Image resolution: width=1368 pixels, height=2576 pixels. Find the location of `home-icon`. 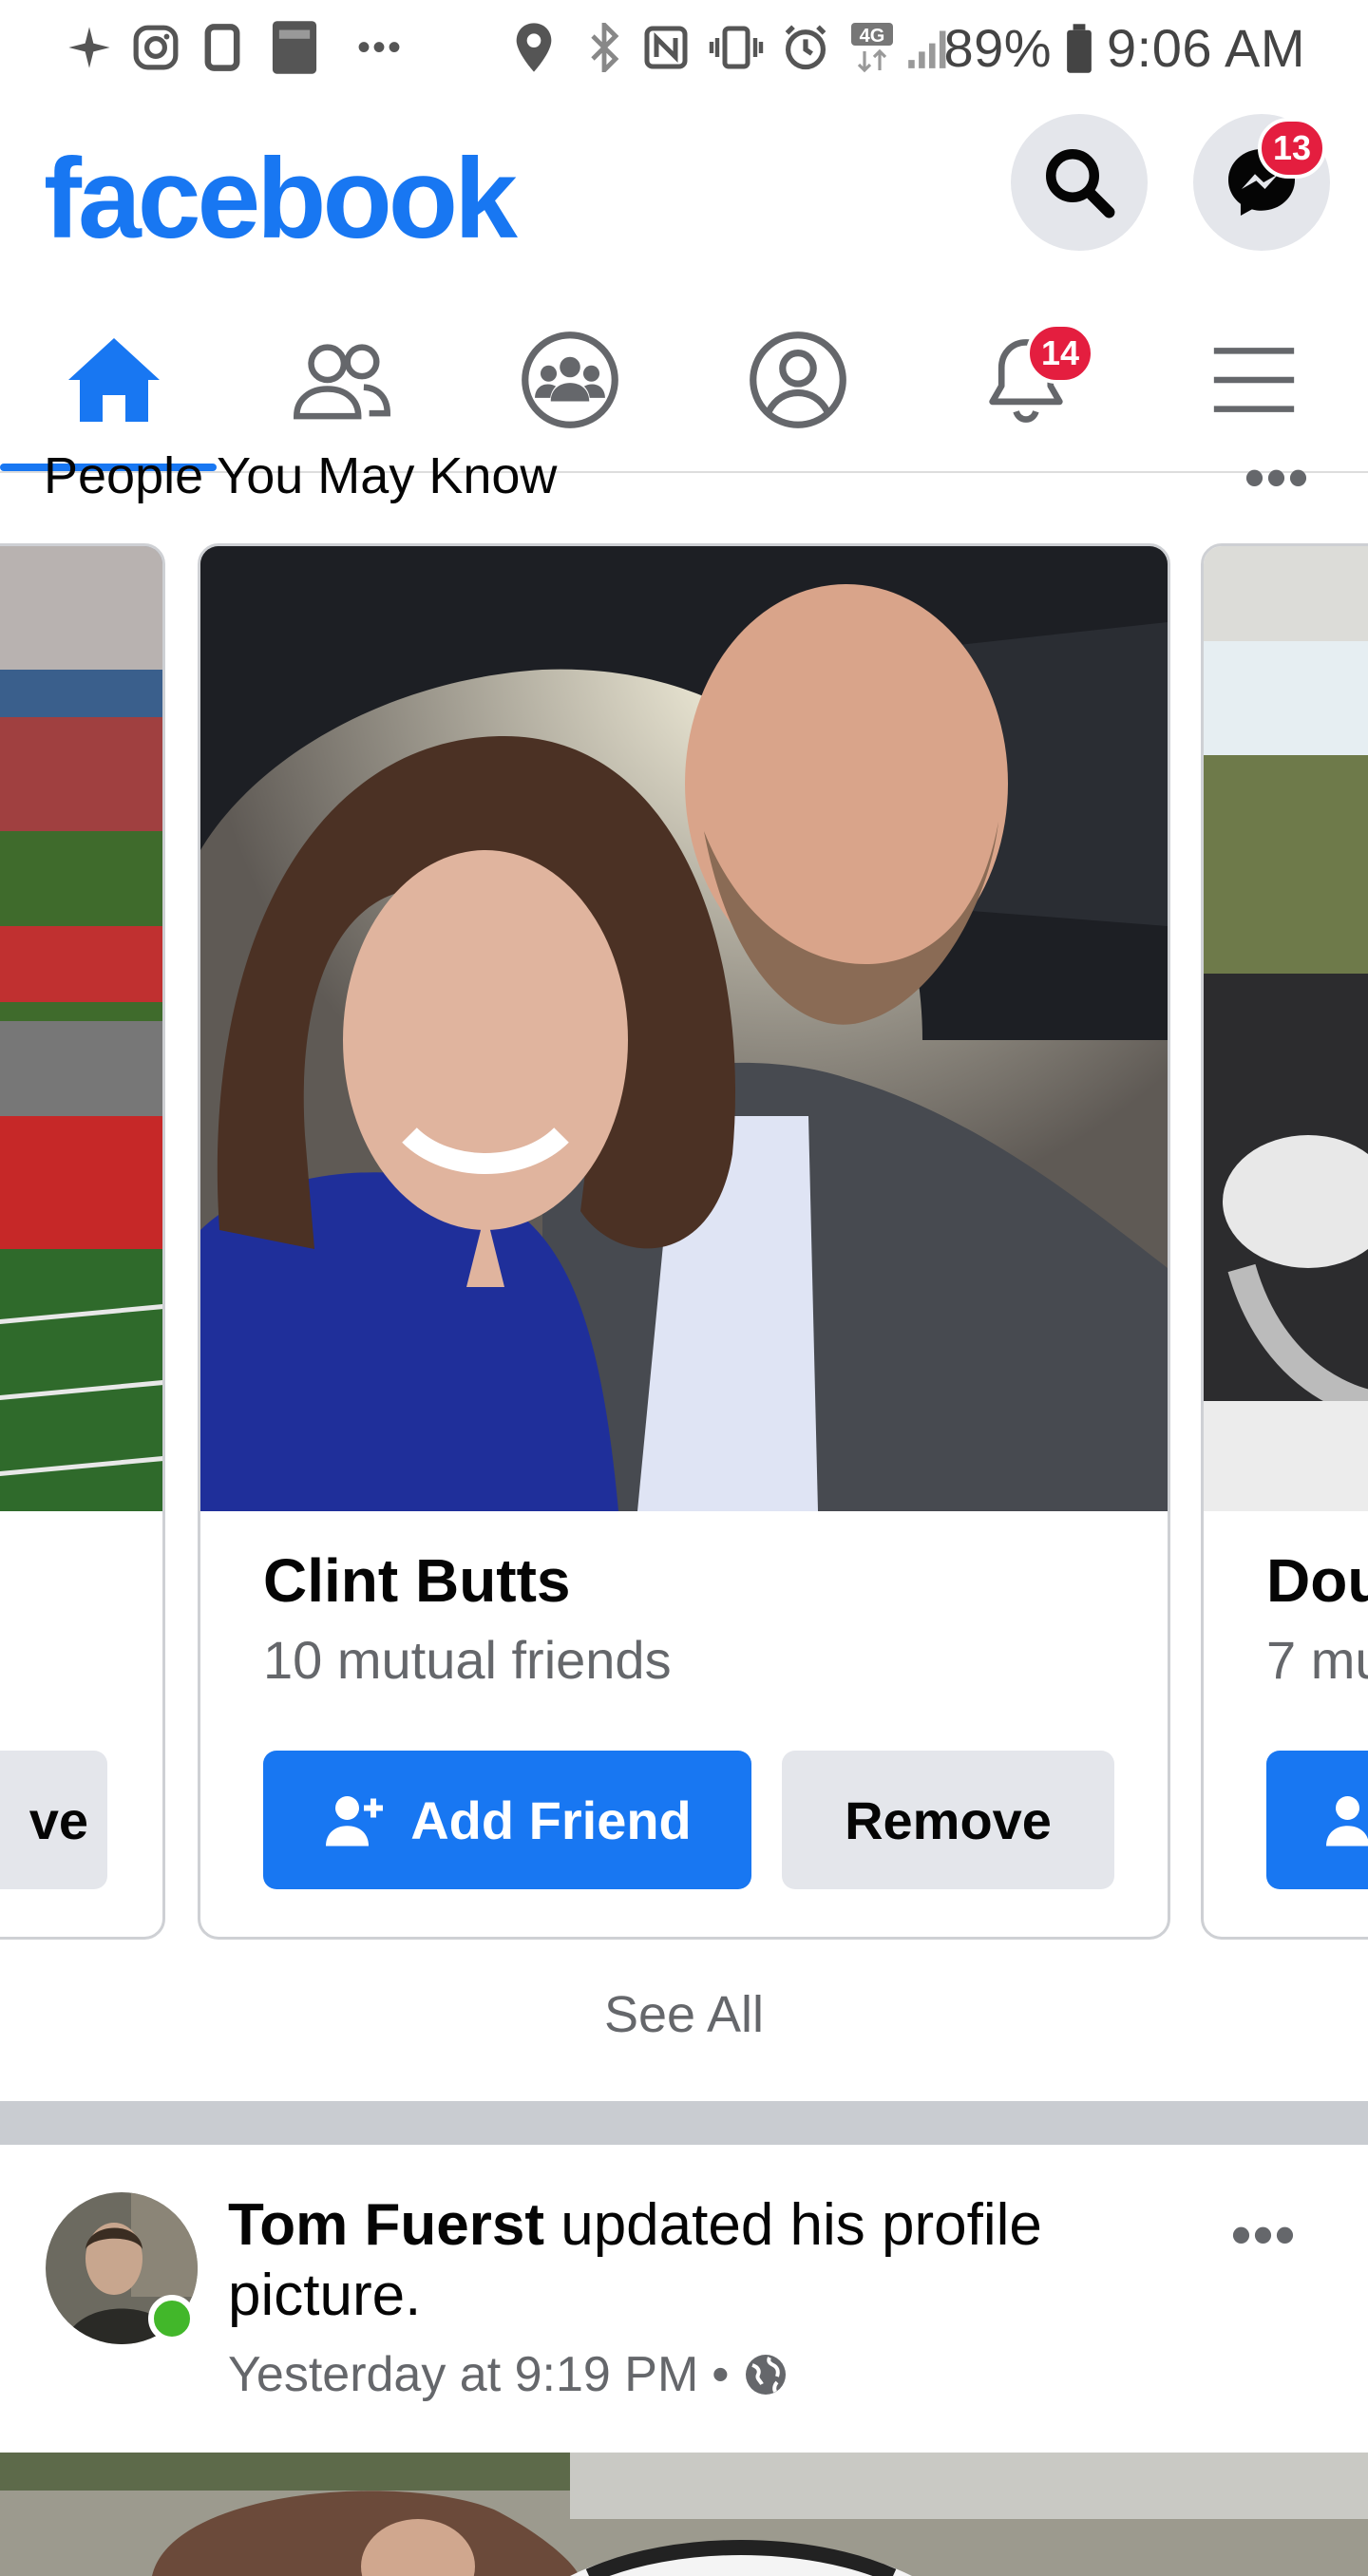

home-icon is located at coordinates (114, 380).